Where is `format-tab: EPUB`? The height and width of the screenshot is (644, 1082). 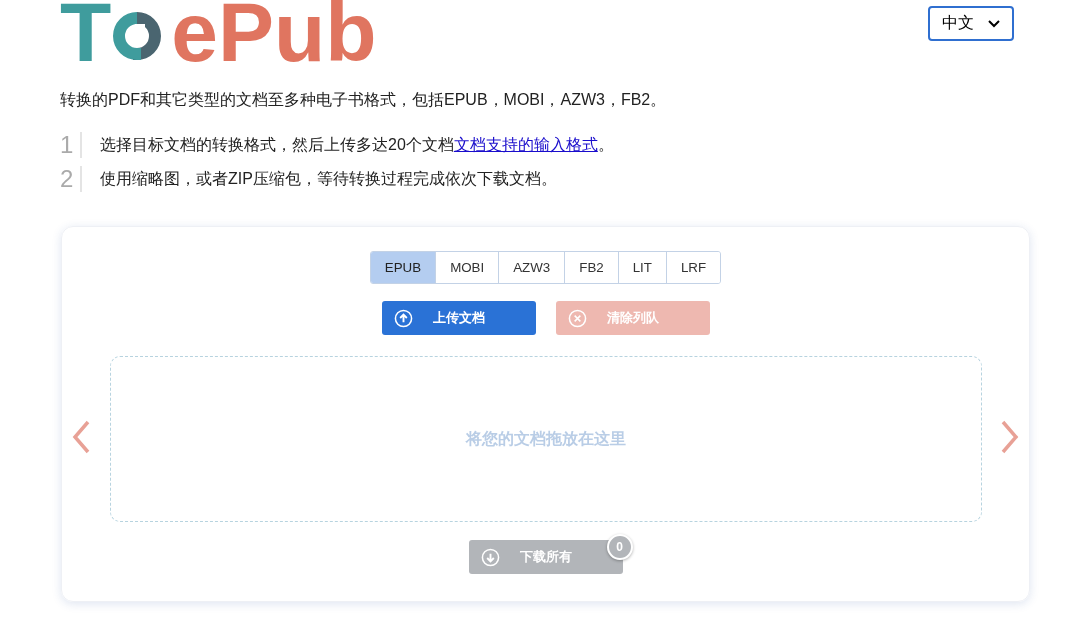
format-tab: EPUB is located at coordinates (403, 267).